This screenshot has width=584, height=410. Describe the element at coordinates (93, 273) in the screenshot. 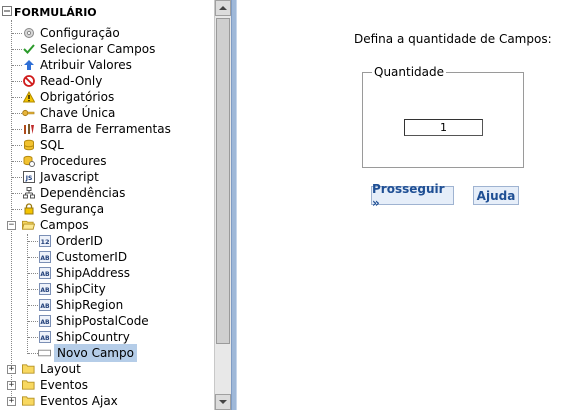

I see `field-item-label: ShipAddress` at that location.